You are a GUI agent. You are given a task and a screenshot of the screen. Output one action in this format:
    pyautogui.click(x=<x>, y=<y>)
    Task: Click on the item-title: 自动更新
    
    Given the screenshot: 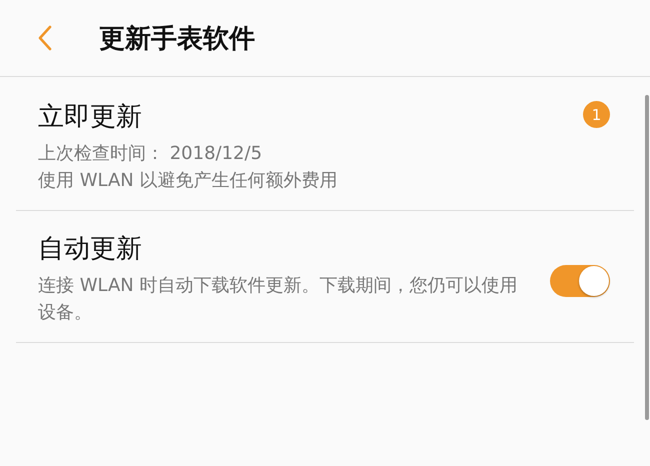 What is the action you would take?
    pyautogui.click(x=90, y=249)
    